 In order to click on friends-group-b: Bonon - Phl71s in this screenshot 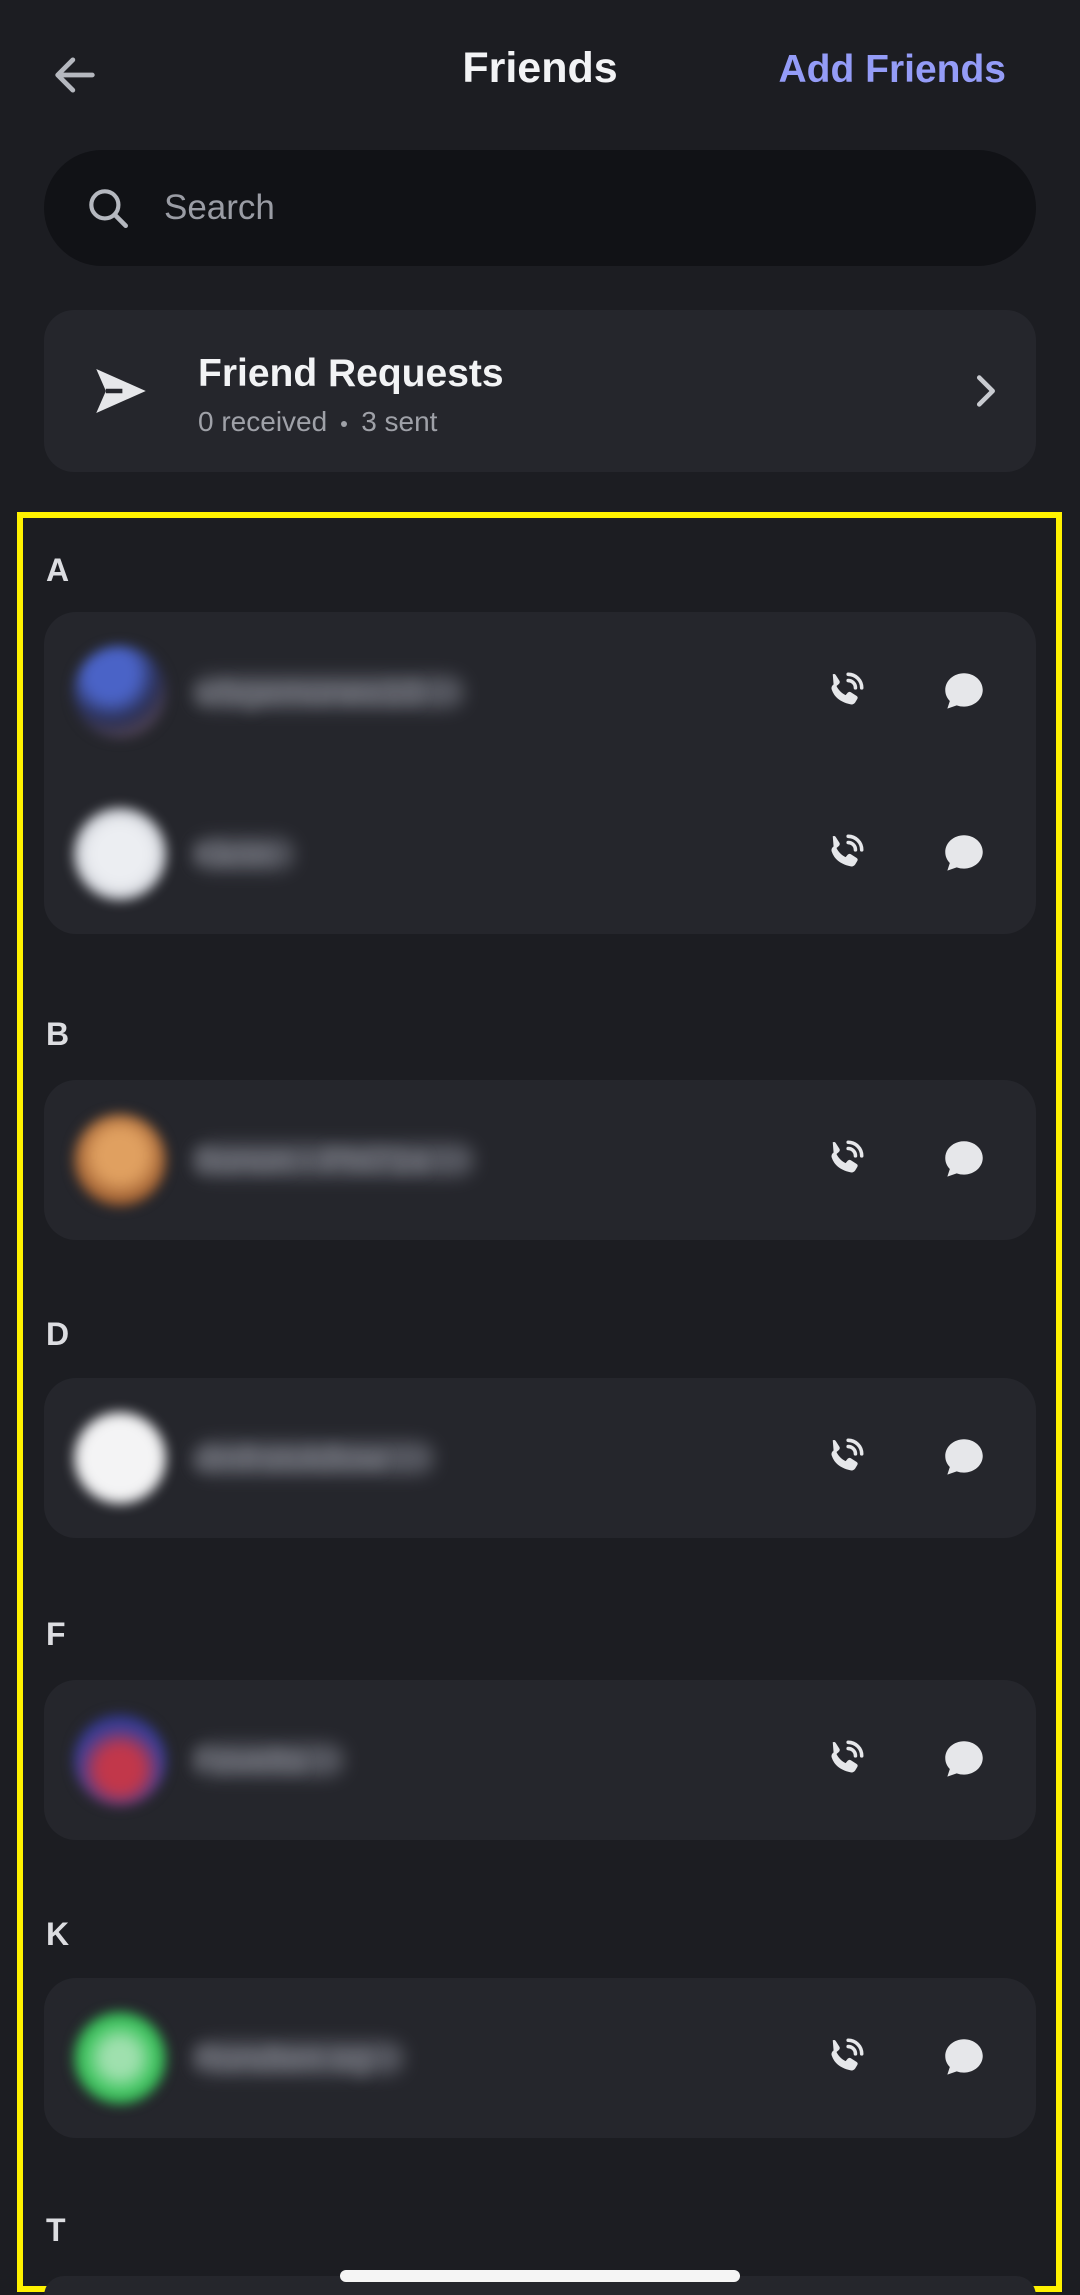, I will do `click(540, 1160)`.